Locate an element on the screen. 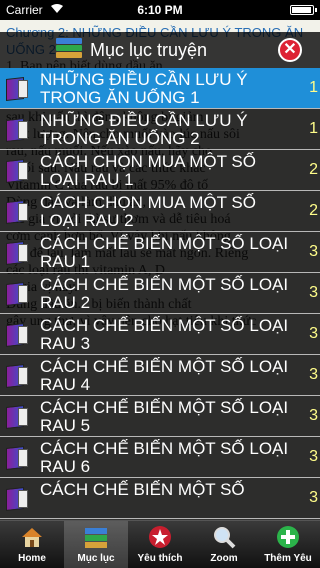 The width and height of the screenshot is (320, 568). toc-row: NHỮNG ĐIỀU CẦN LƯU Ý TRONG ĂN UỐNG 2 1 is located at coordinates (160, 129).